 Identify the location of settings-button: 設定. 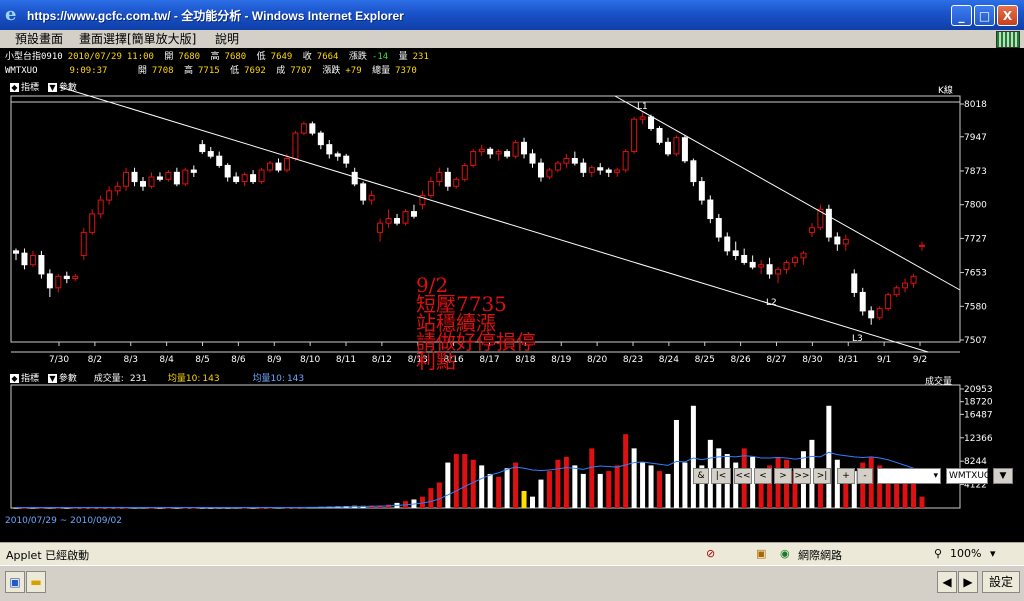
(1001, 582).